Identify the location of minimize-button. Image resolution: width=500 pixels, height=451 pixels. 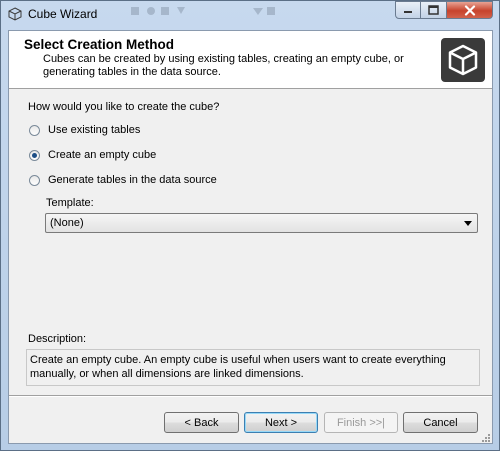
(408, 10).